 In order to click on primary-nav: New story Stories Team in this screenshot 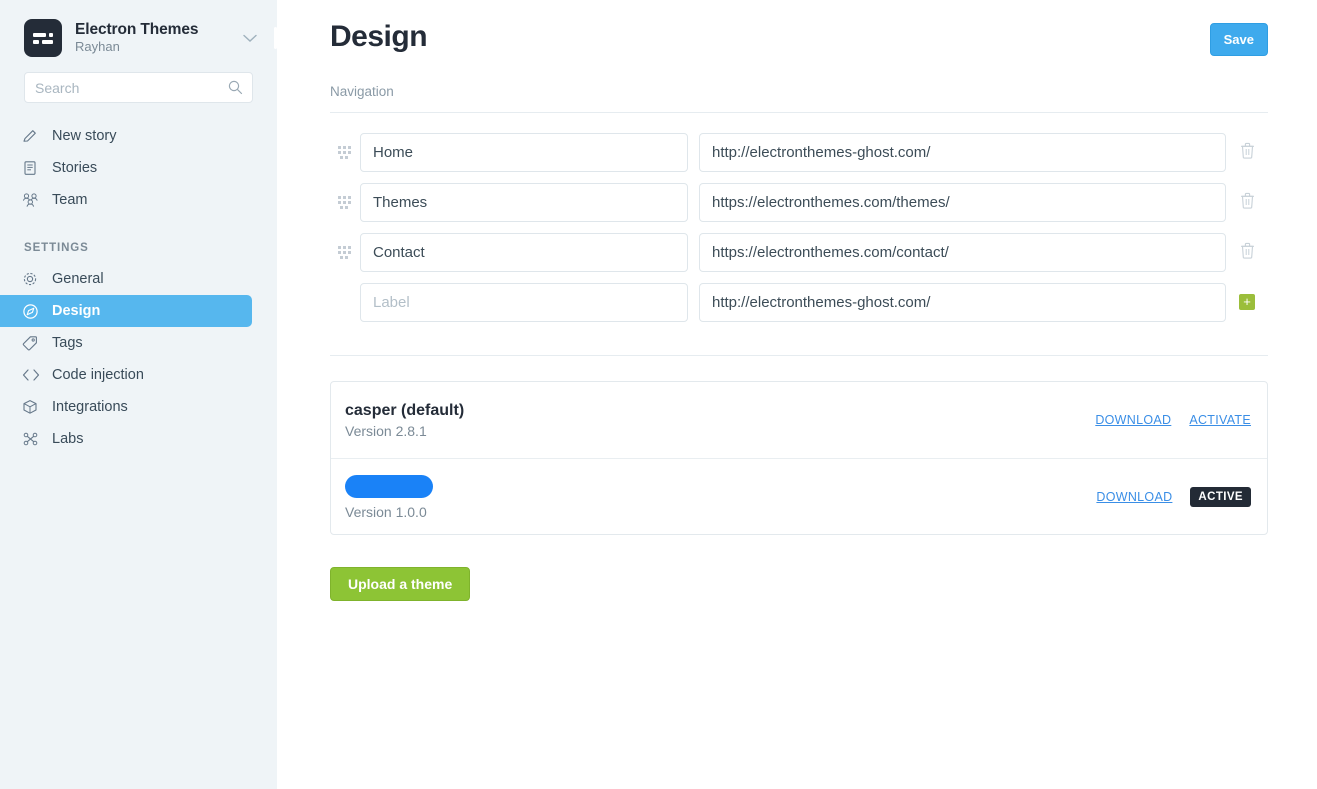, I will do `click(138, 168)`.